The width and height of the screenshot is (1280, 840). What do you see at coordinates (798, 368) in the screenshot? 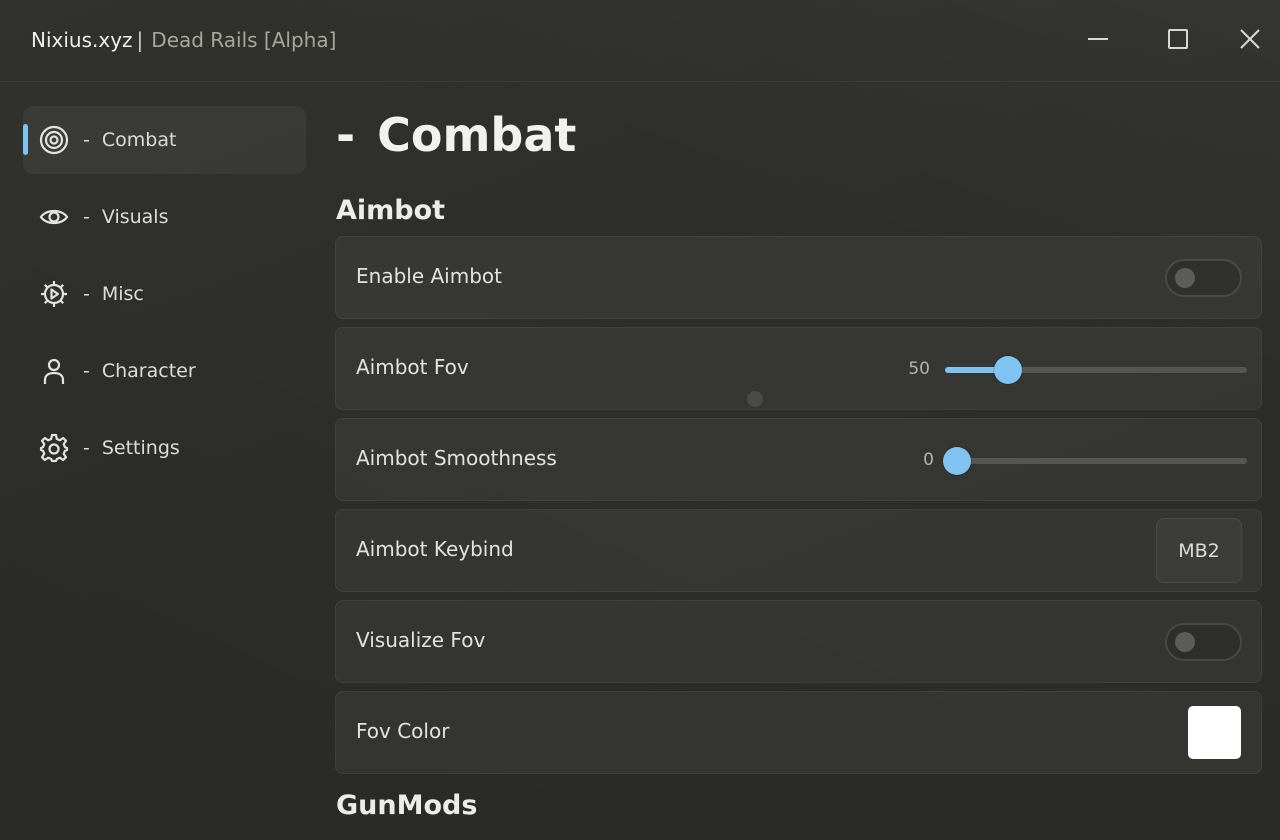
I see `aimbot-fov-row: Aimbot Fov 50` at bounding box center [798, 368].